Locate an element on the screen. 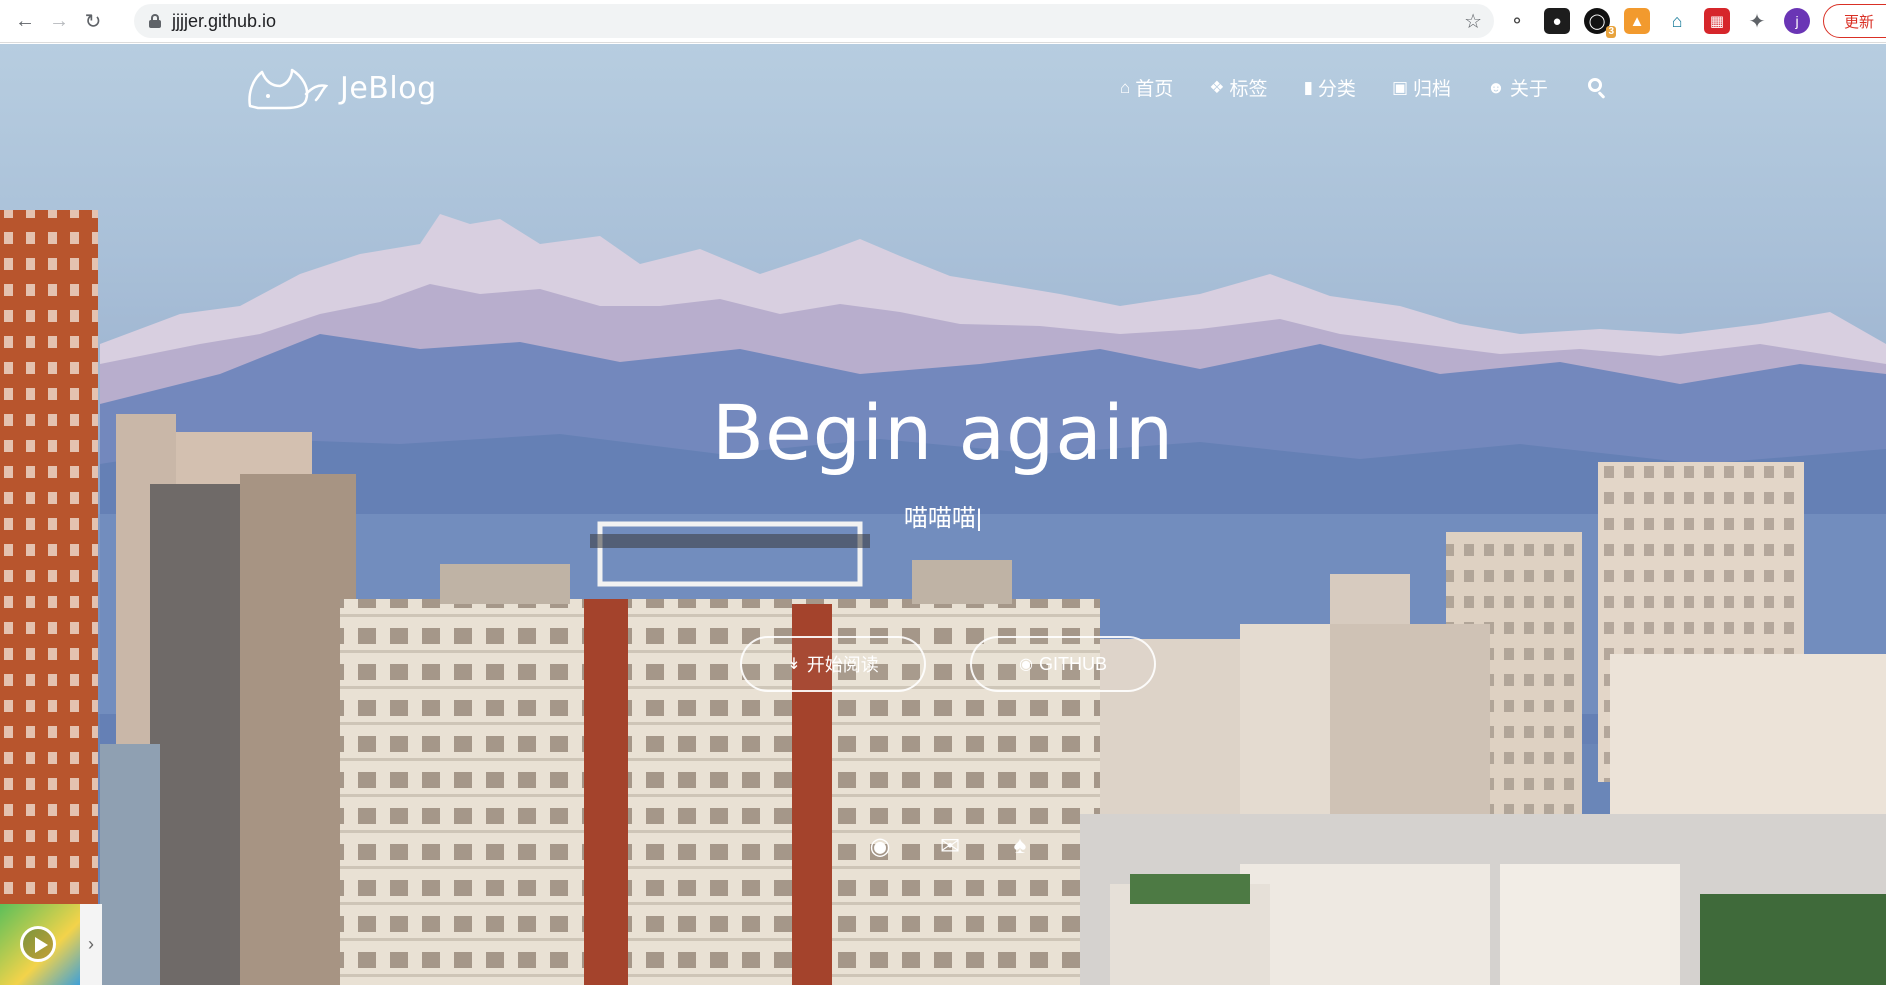 The image size is (1886, 985). user-circle-icon: ☻ is located at coordinates (1496, 87).